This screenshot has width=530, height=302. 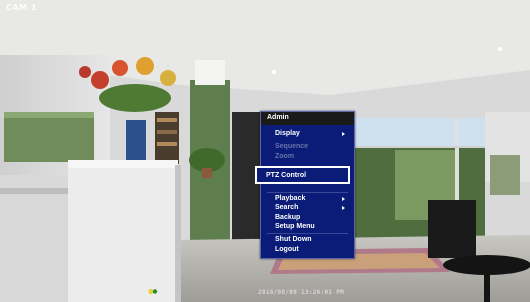 I want to click on menu-item-playback: Playback, so click(x=290, y=198).